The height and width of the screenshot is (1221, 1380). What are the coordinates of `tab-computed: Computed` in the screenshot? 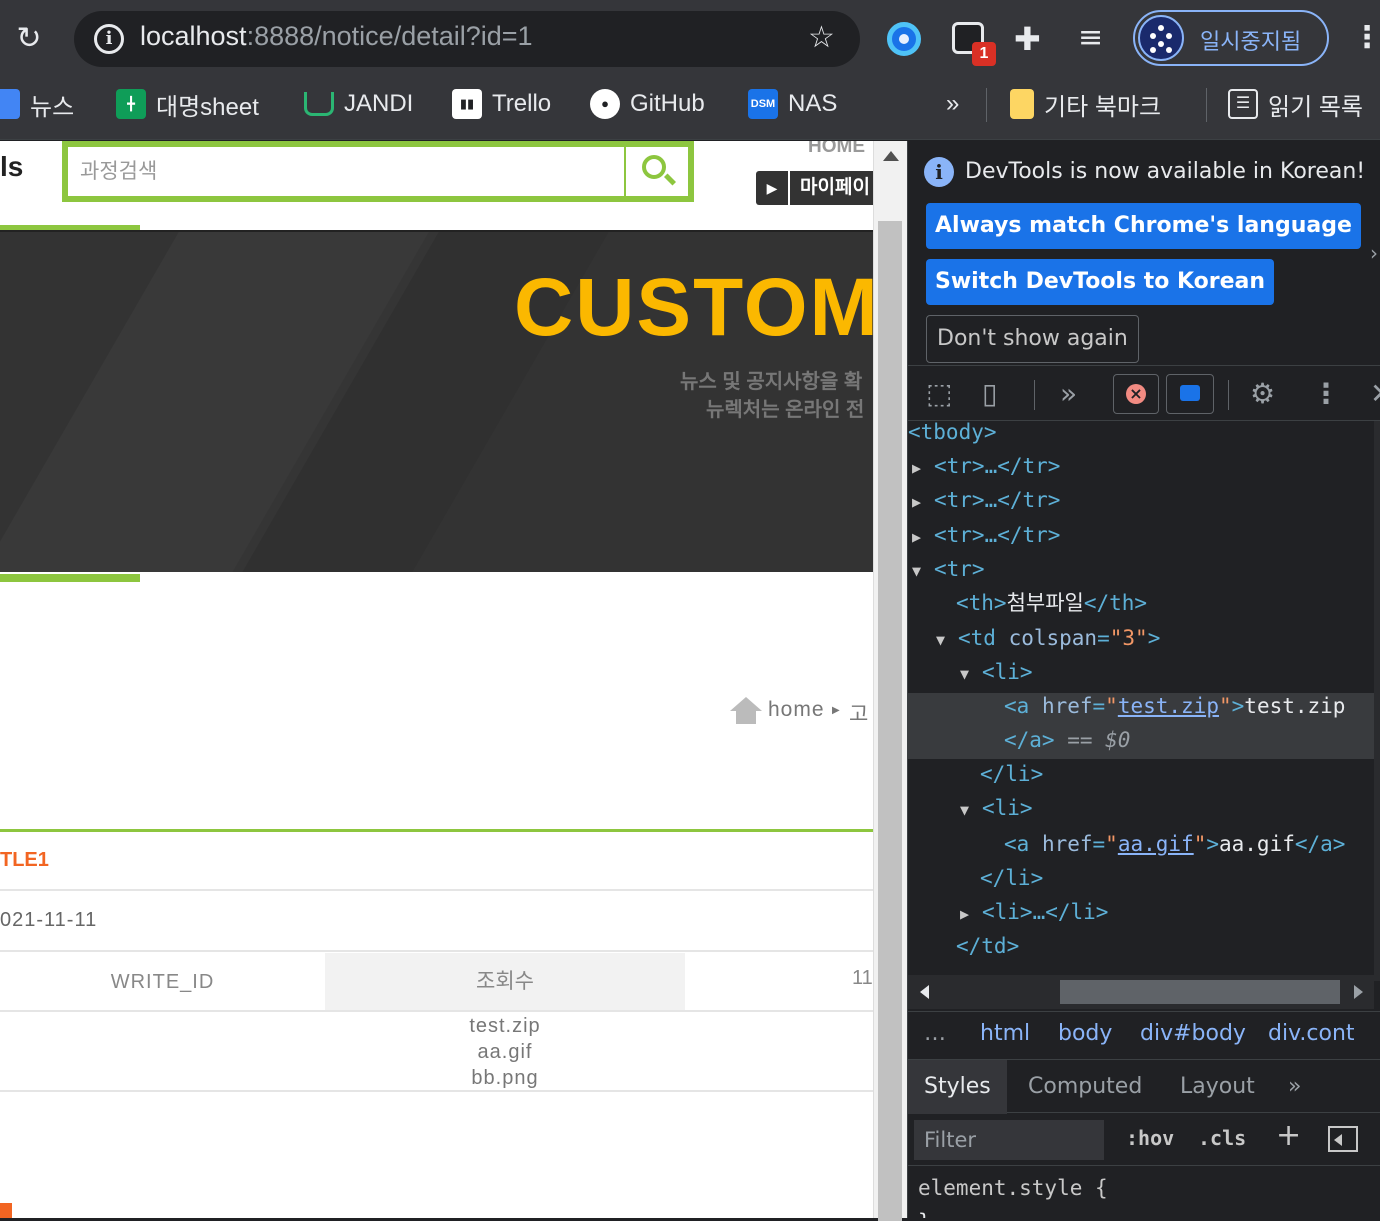 It's located at (1085, 1087).